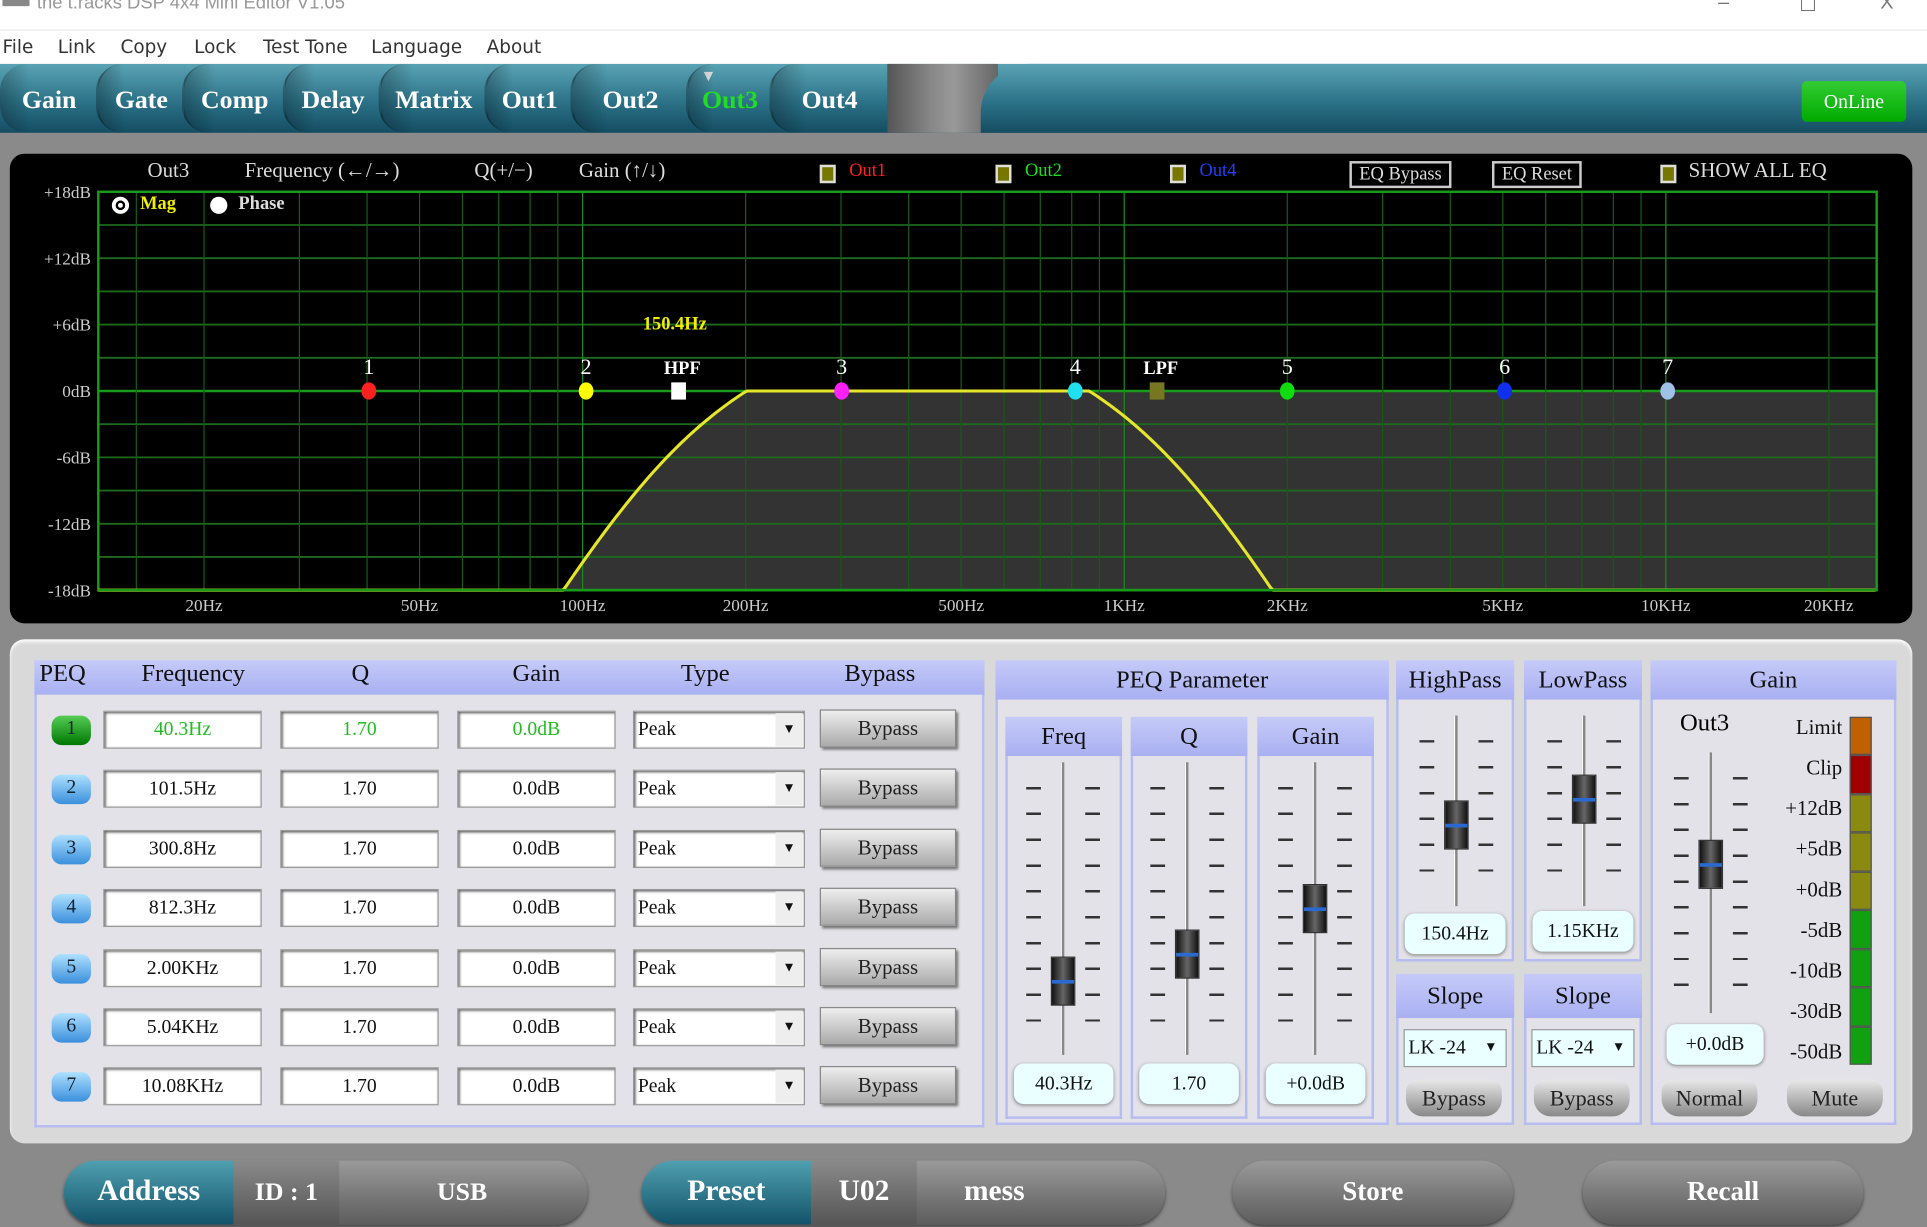 This screenshot has width=1927, height=1227. What do you see at coordinates (1455, 1048) in the screenshot?
I see `hp-slope-select: LK -24 ▼` at bounding box center [1455, 1048].